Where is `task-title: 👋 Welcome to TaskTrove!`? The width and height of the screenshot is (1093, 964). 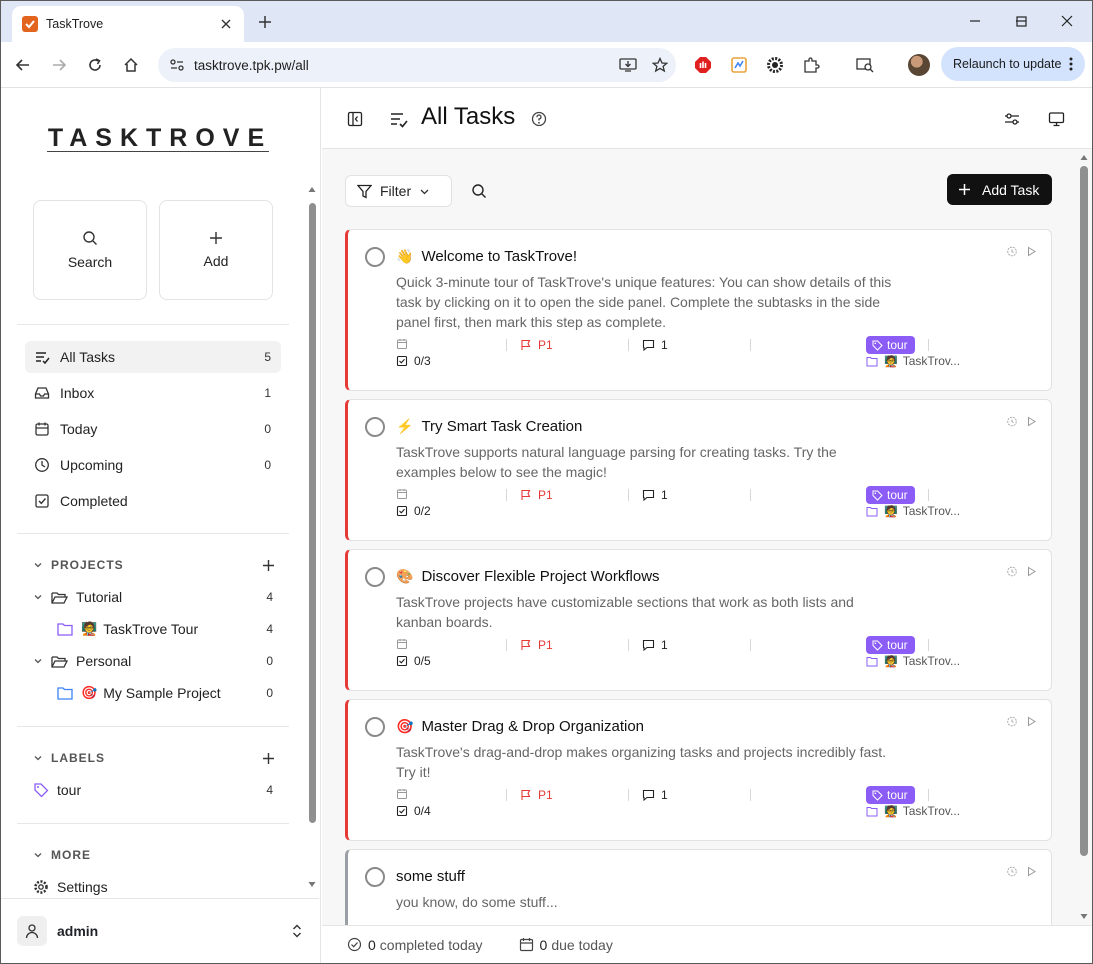
task-title: 👋 Welcome to TaskTrove! is located at coordinates (486, 256).